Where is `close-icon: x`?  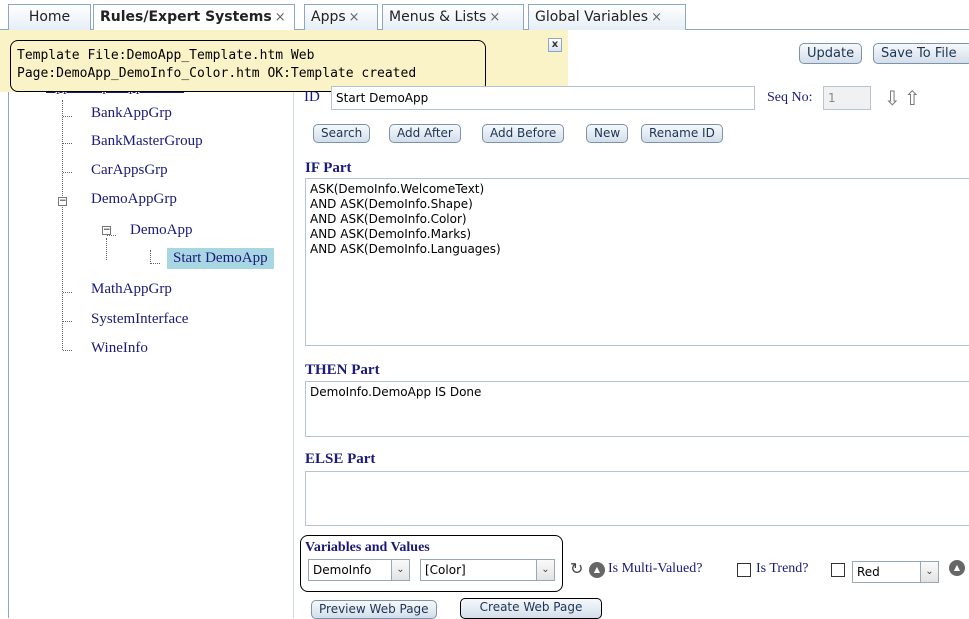 close-icon: x is located at coordinates (555, 45).